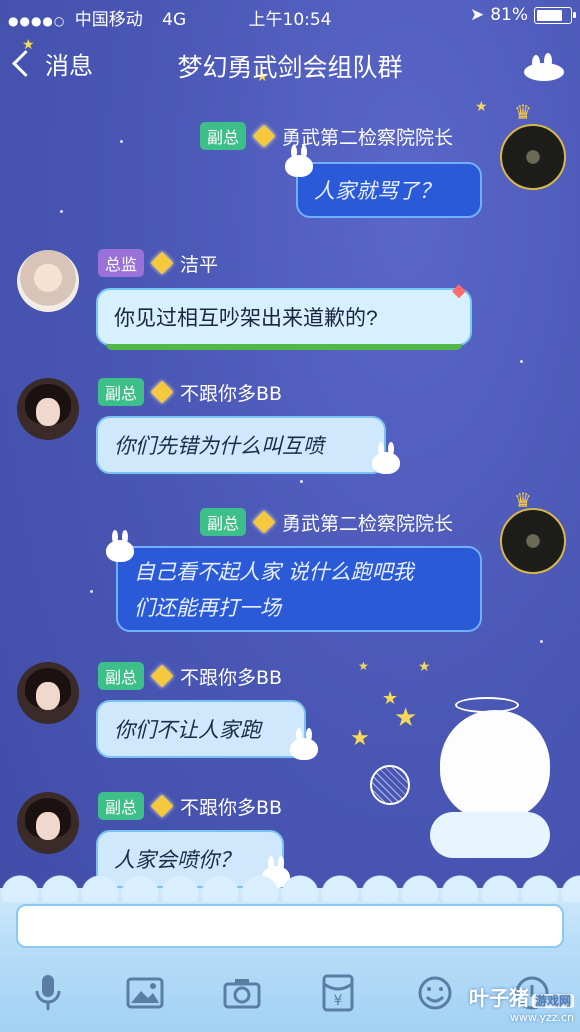  What do you see at coordinates (490, 835) in the screenshot?
I see `cloud-decoration` at bounding box center [490, 835].